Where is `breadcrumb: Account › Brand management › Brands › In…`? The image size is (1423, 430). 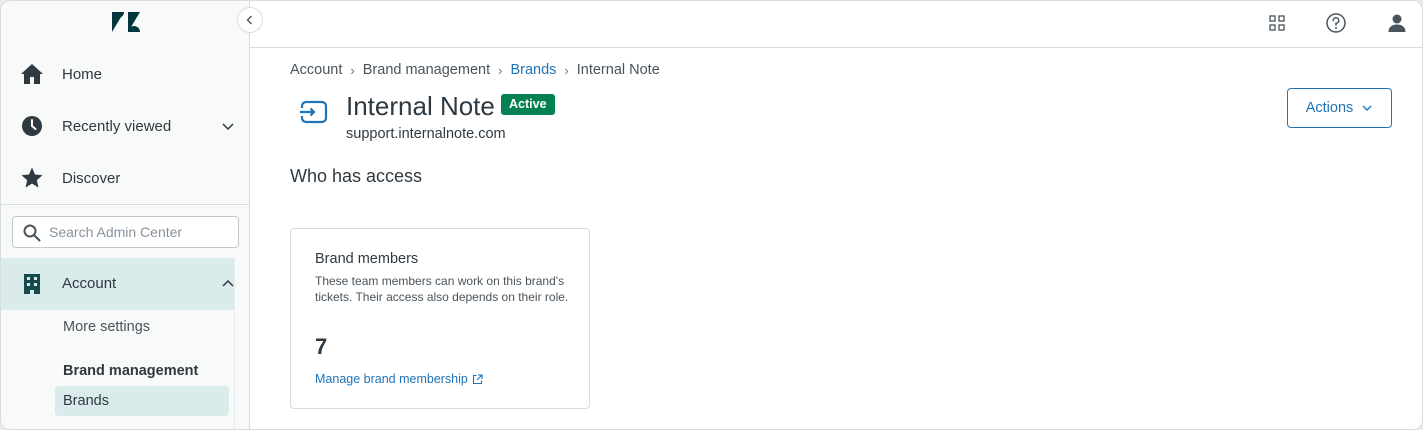
breadcrumb: Account › Brand management › Brands › In… is located at coordinates (475, 70).